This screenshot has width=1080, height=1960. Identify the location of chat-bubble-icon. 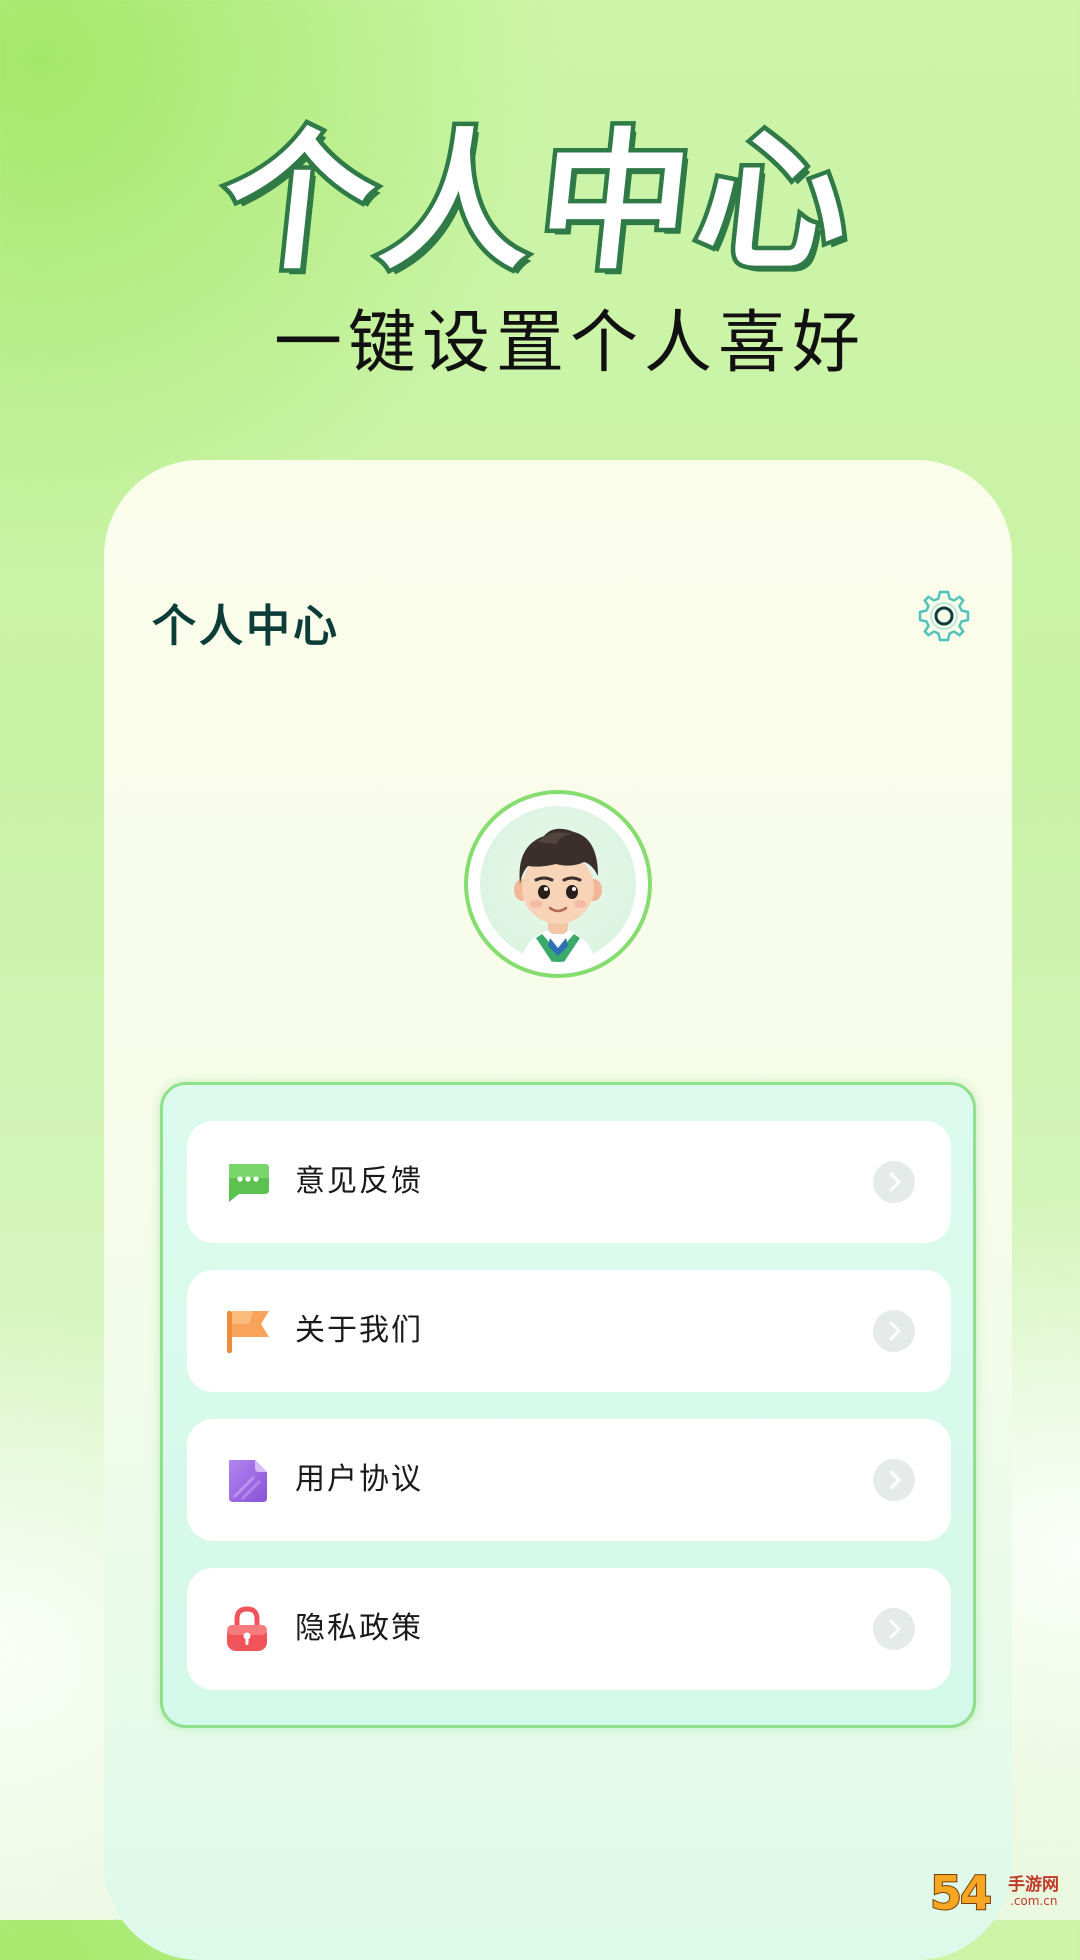
(247, 1182).